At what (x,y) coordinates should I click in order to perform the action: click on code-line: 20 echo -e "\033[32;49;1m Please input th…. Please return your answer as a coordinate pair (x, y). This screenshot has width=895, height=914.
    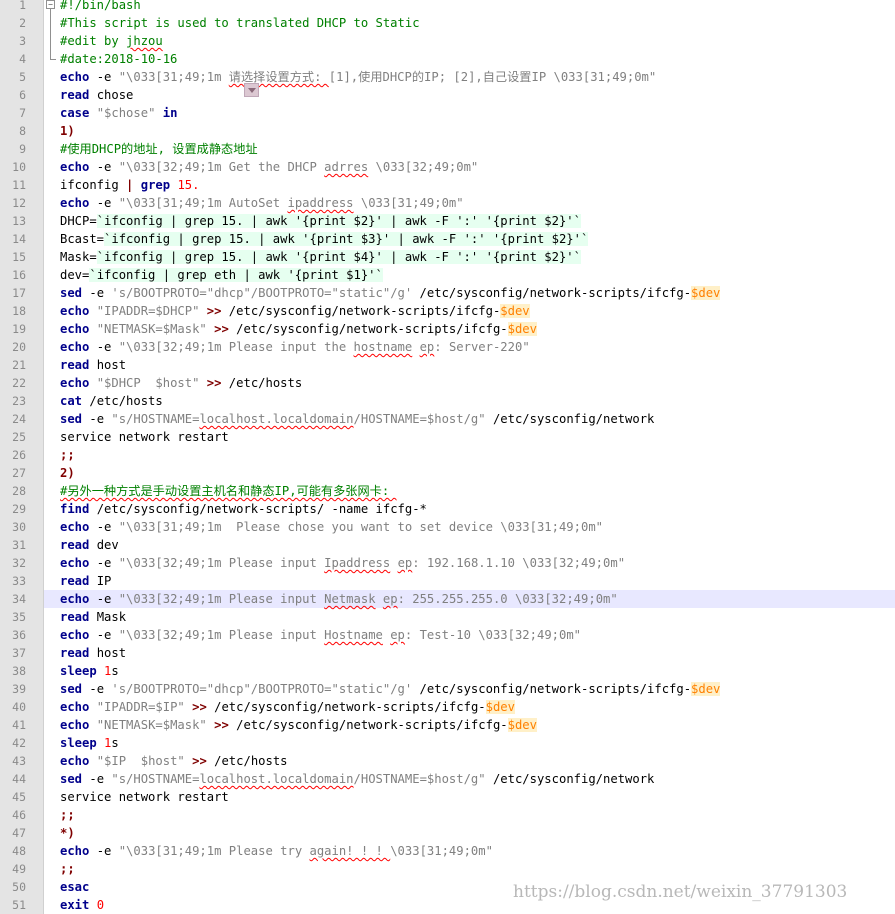
    Looking at the image, I should click on (447, 347).